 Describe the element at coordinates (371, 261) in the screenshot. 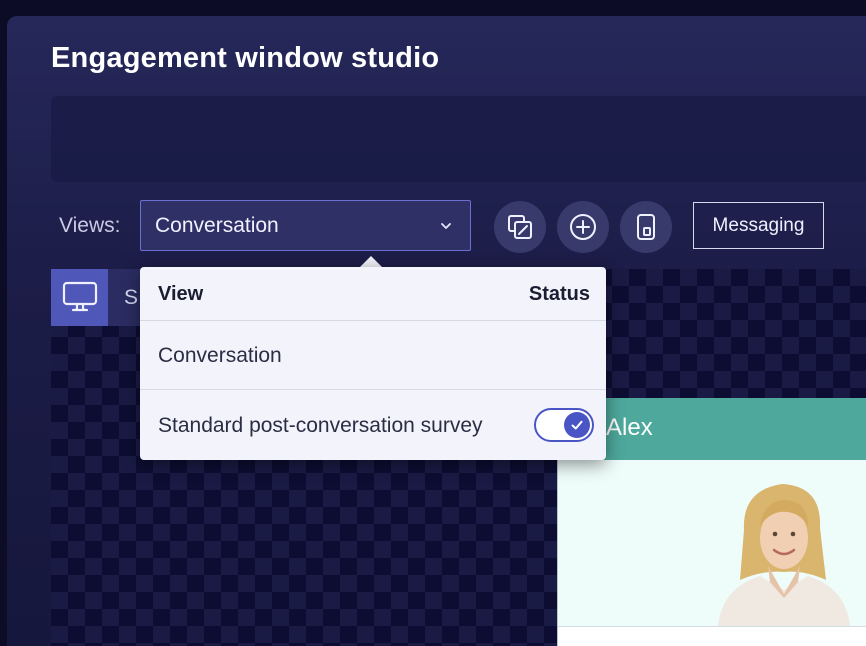

I see `dropdown-caret` at that location.